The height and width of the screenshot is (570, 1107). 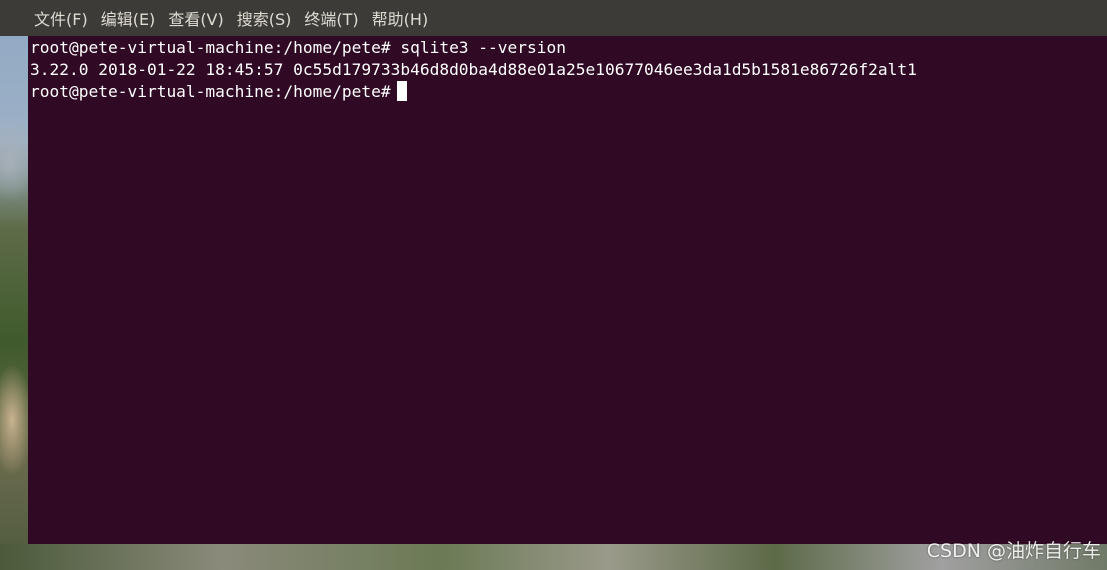 I want to click on terminal-prompt-text: root@pete-virtual-machine:/home/pete#, so click(x=210, y=91).